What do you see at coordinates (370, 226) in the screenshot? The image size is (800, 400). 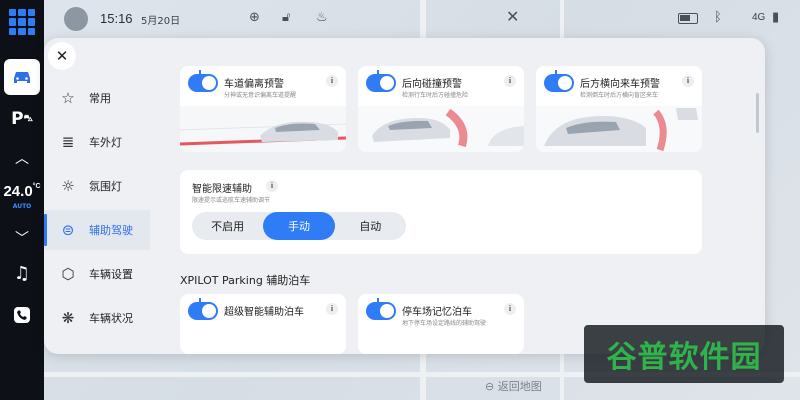 I see `option-auto: 自动` at bounding box center [370, 226].